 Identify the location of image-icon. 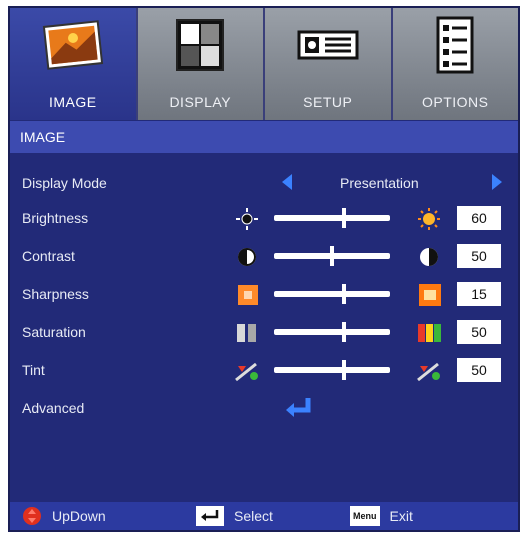
(72, 45).